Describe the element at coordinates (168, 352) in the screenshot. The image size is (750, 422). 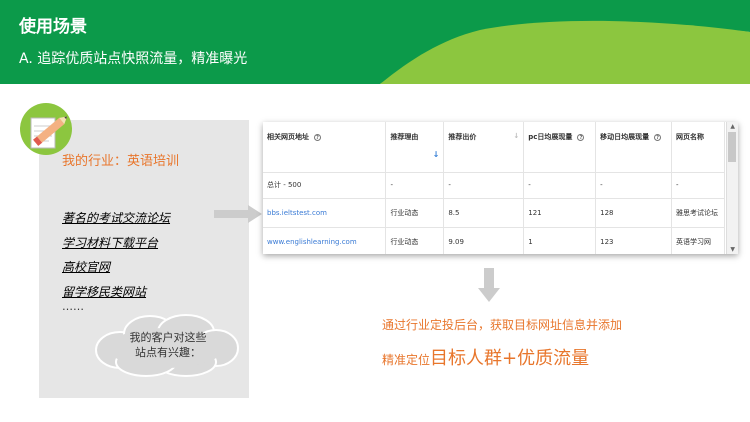
I see `cloud-text-line: 站点有兴趣：` at that location.